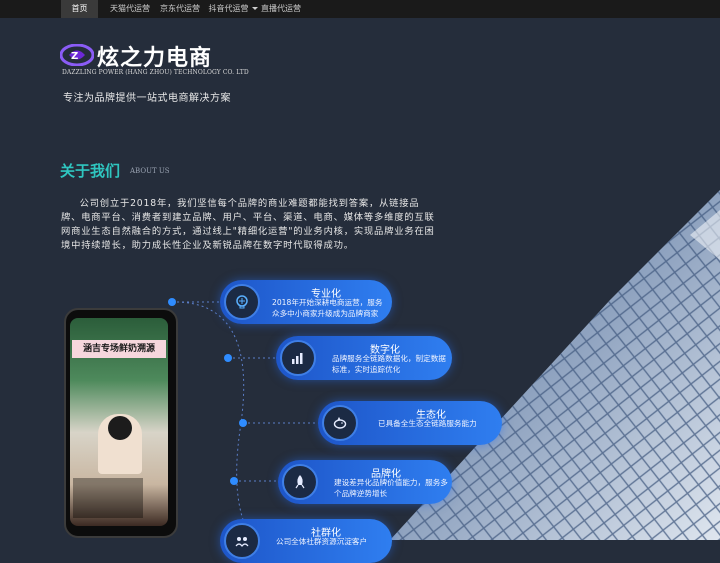 This screenshot has height=563, width=720. Describe the element at coordinates (300, 482) in the screenshot. I see `rocket-icon` at that location.